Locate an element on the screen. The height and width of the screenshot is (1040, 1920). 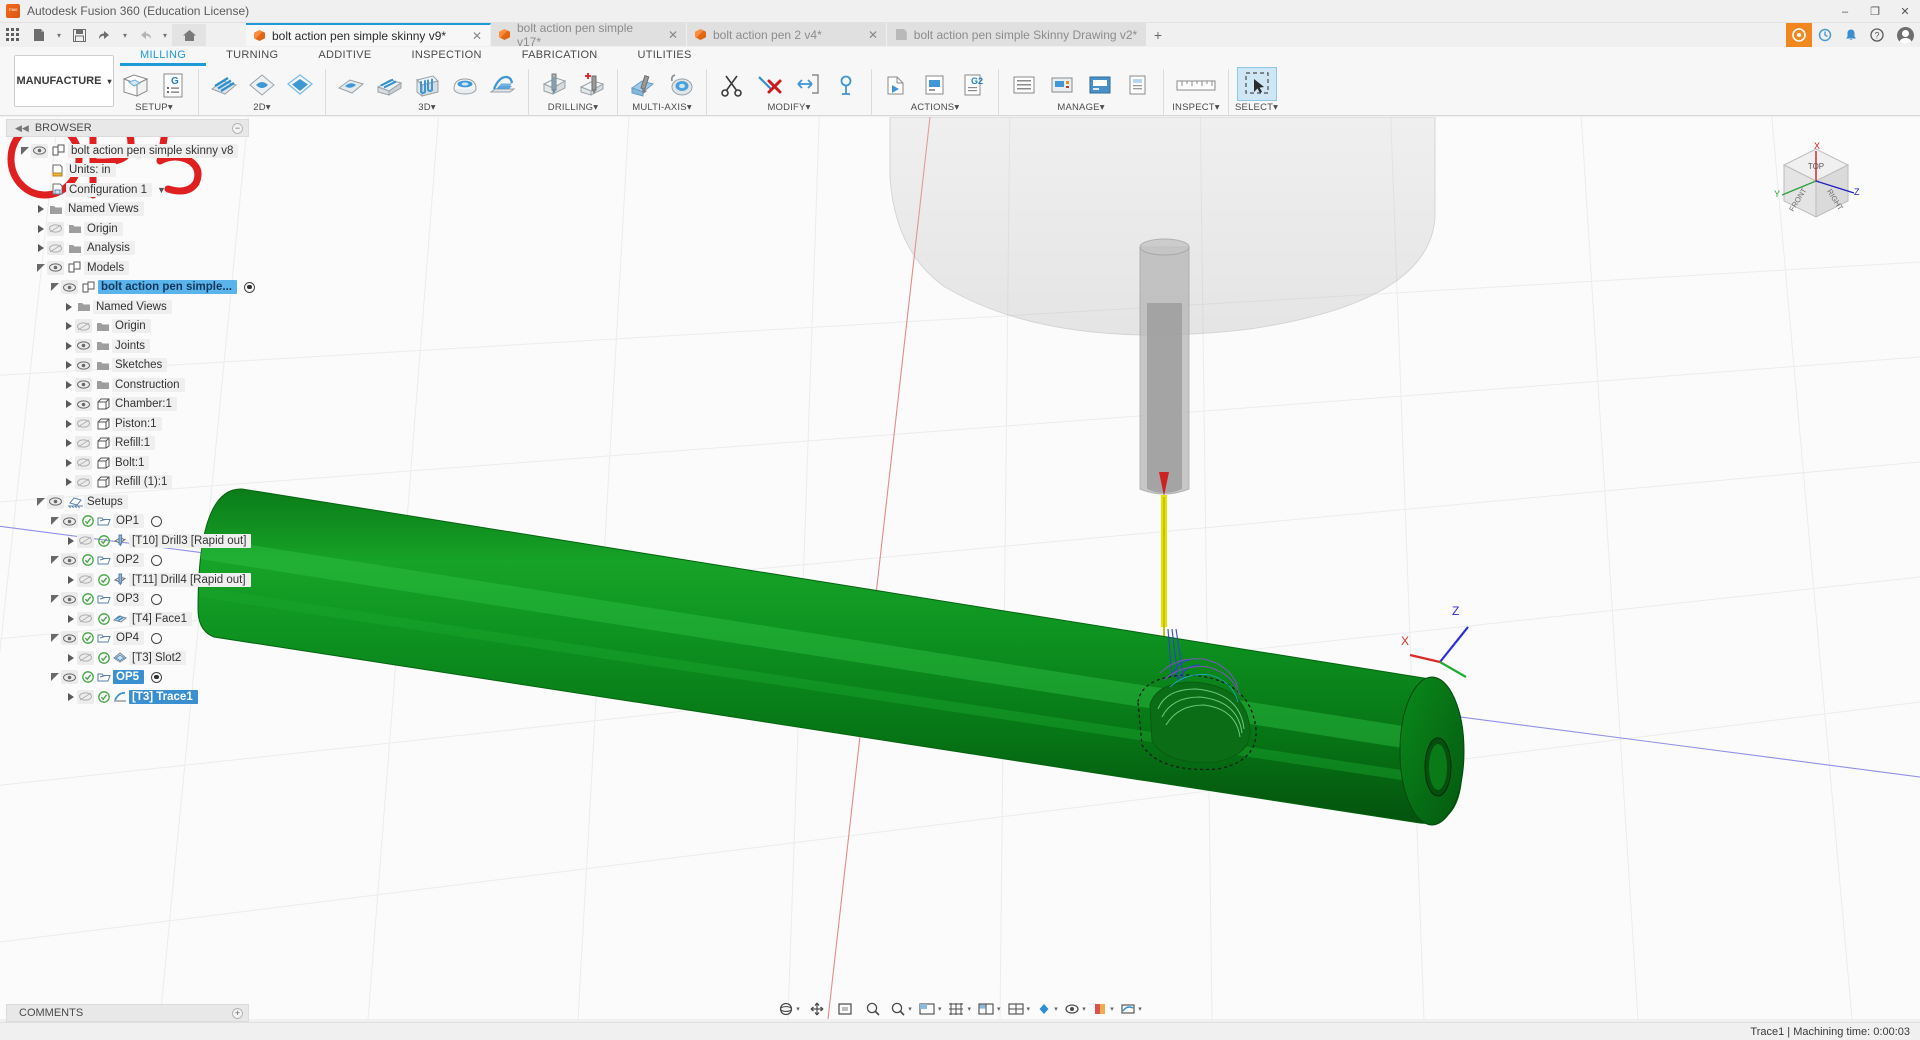
tree-row-op3: OP3 is located at coordinates (133, 600).